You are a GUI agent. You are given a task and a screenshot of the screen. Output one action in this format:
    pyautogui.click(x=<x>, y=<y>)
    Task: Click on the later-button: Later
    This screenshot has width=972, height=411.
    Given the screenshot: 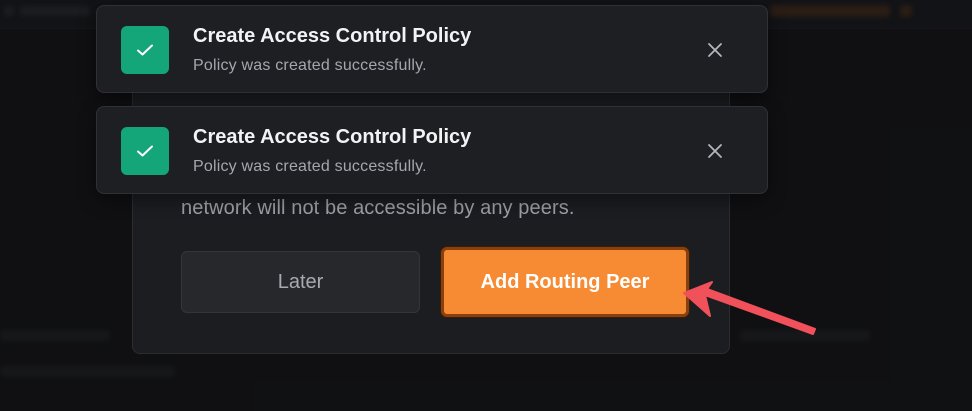 What is the action you would take?
    pyautogui.click(x=300, y=282)
    